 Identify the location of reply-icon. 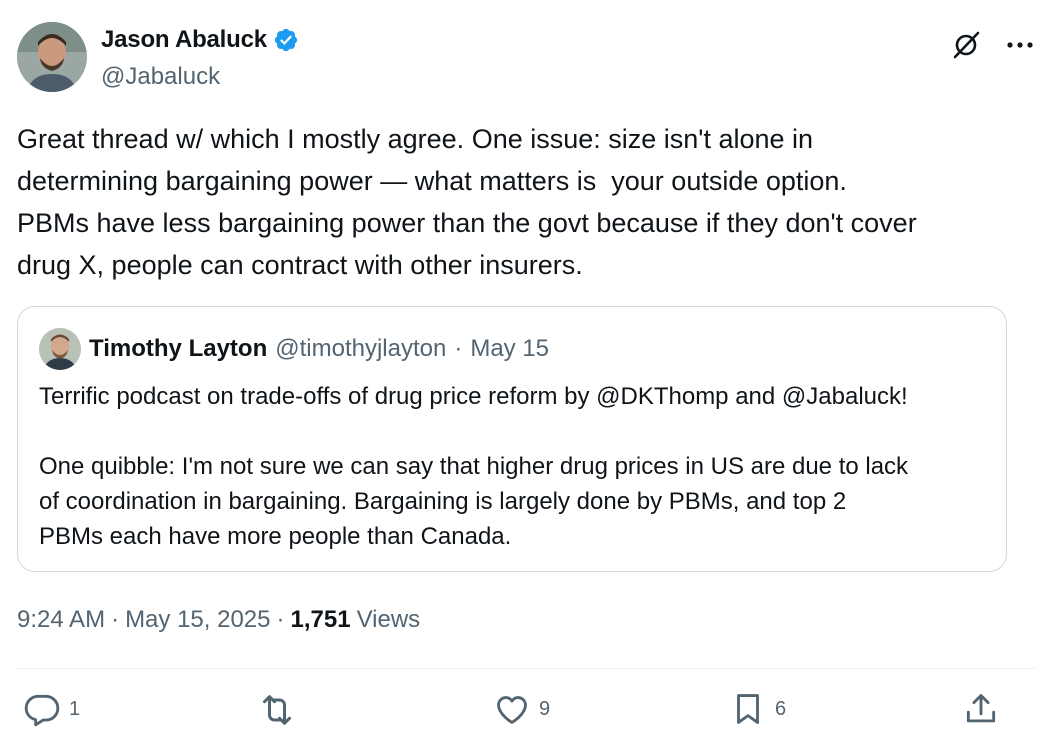
(42, 709).